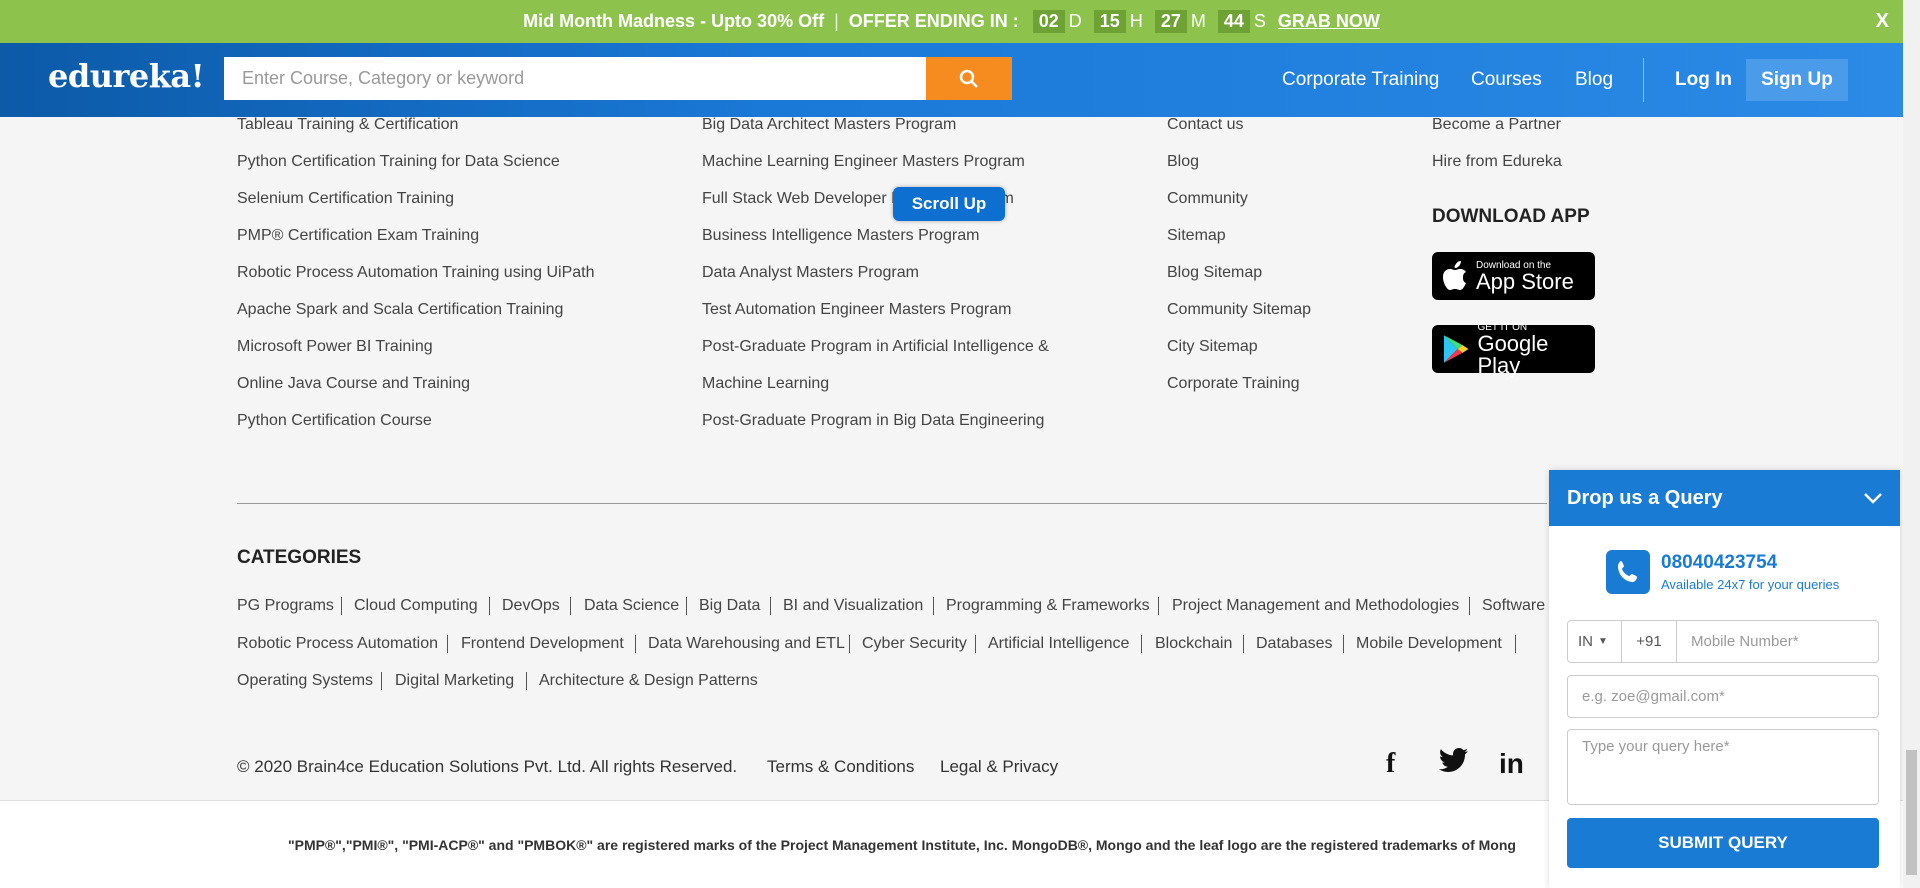 The image size is (1920, 888). Describe the element at coordinates (999, 767) in the screenshot. I see `privacy-link: Legal & Privacy` at that location.